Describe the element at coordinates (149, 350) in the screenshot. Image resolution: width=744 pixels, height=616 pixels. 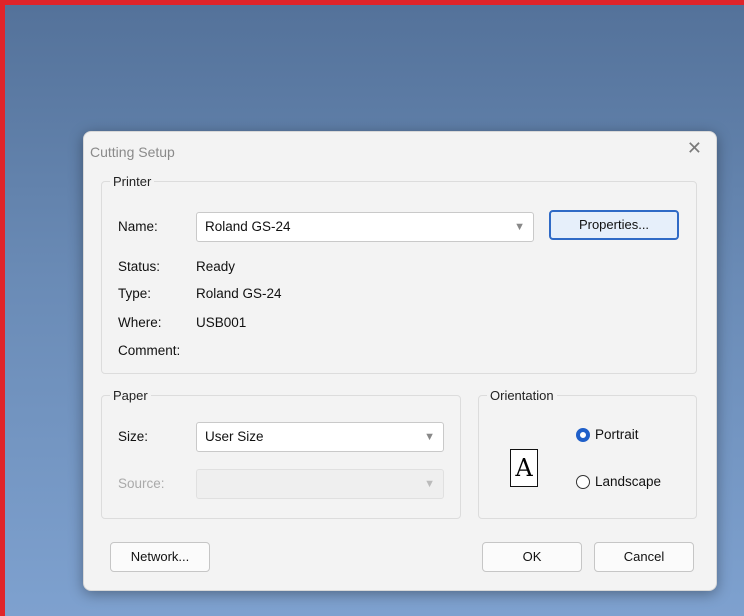
I see `comment-label: Comment:` at that location.